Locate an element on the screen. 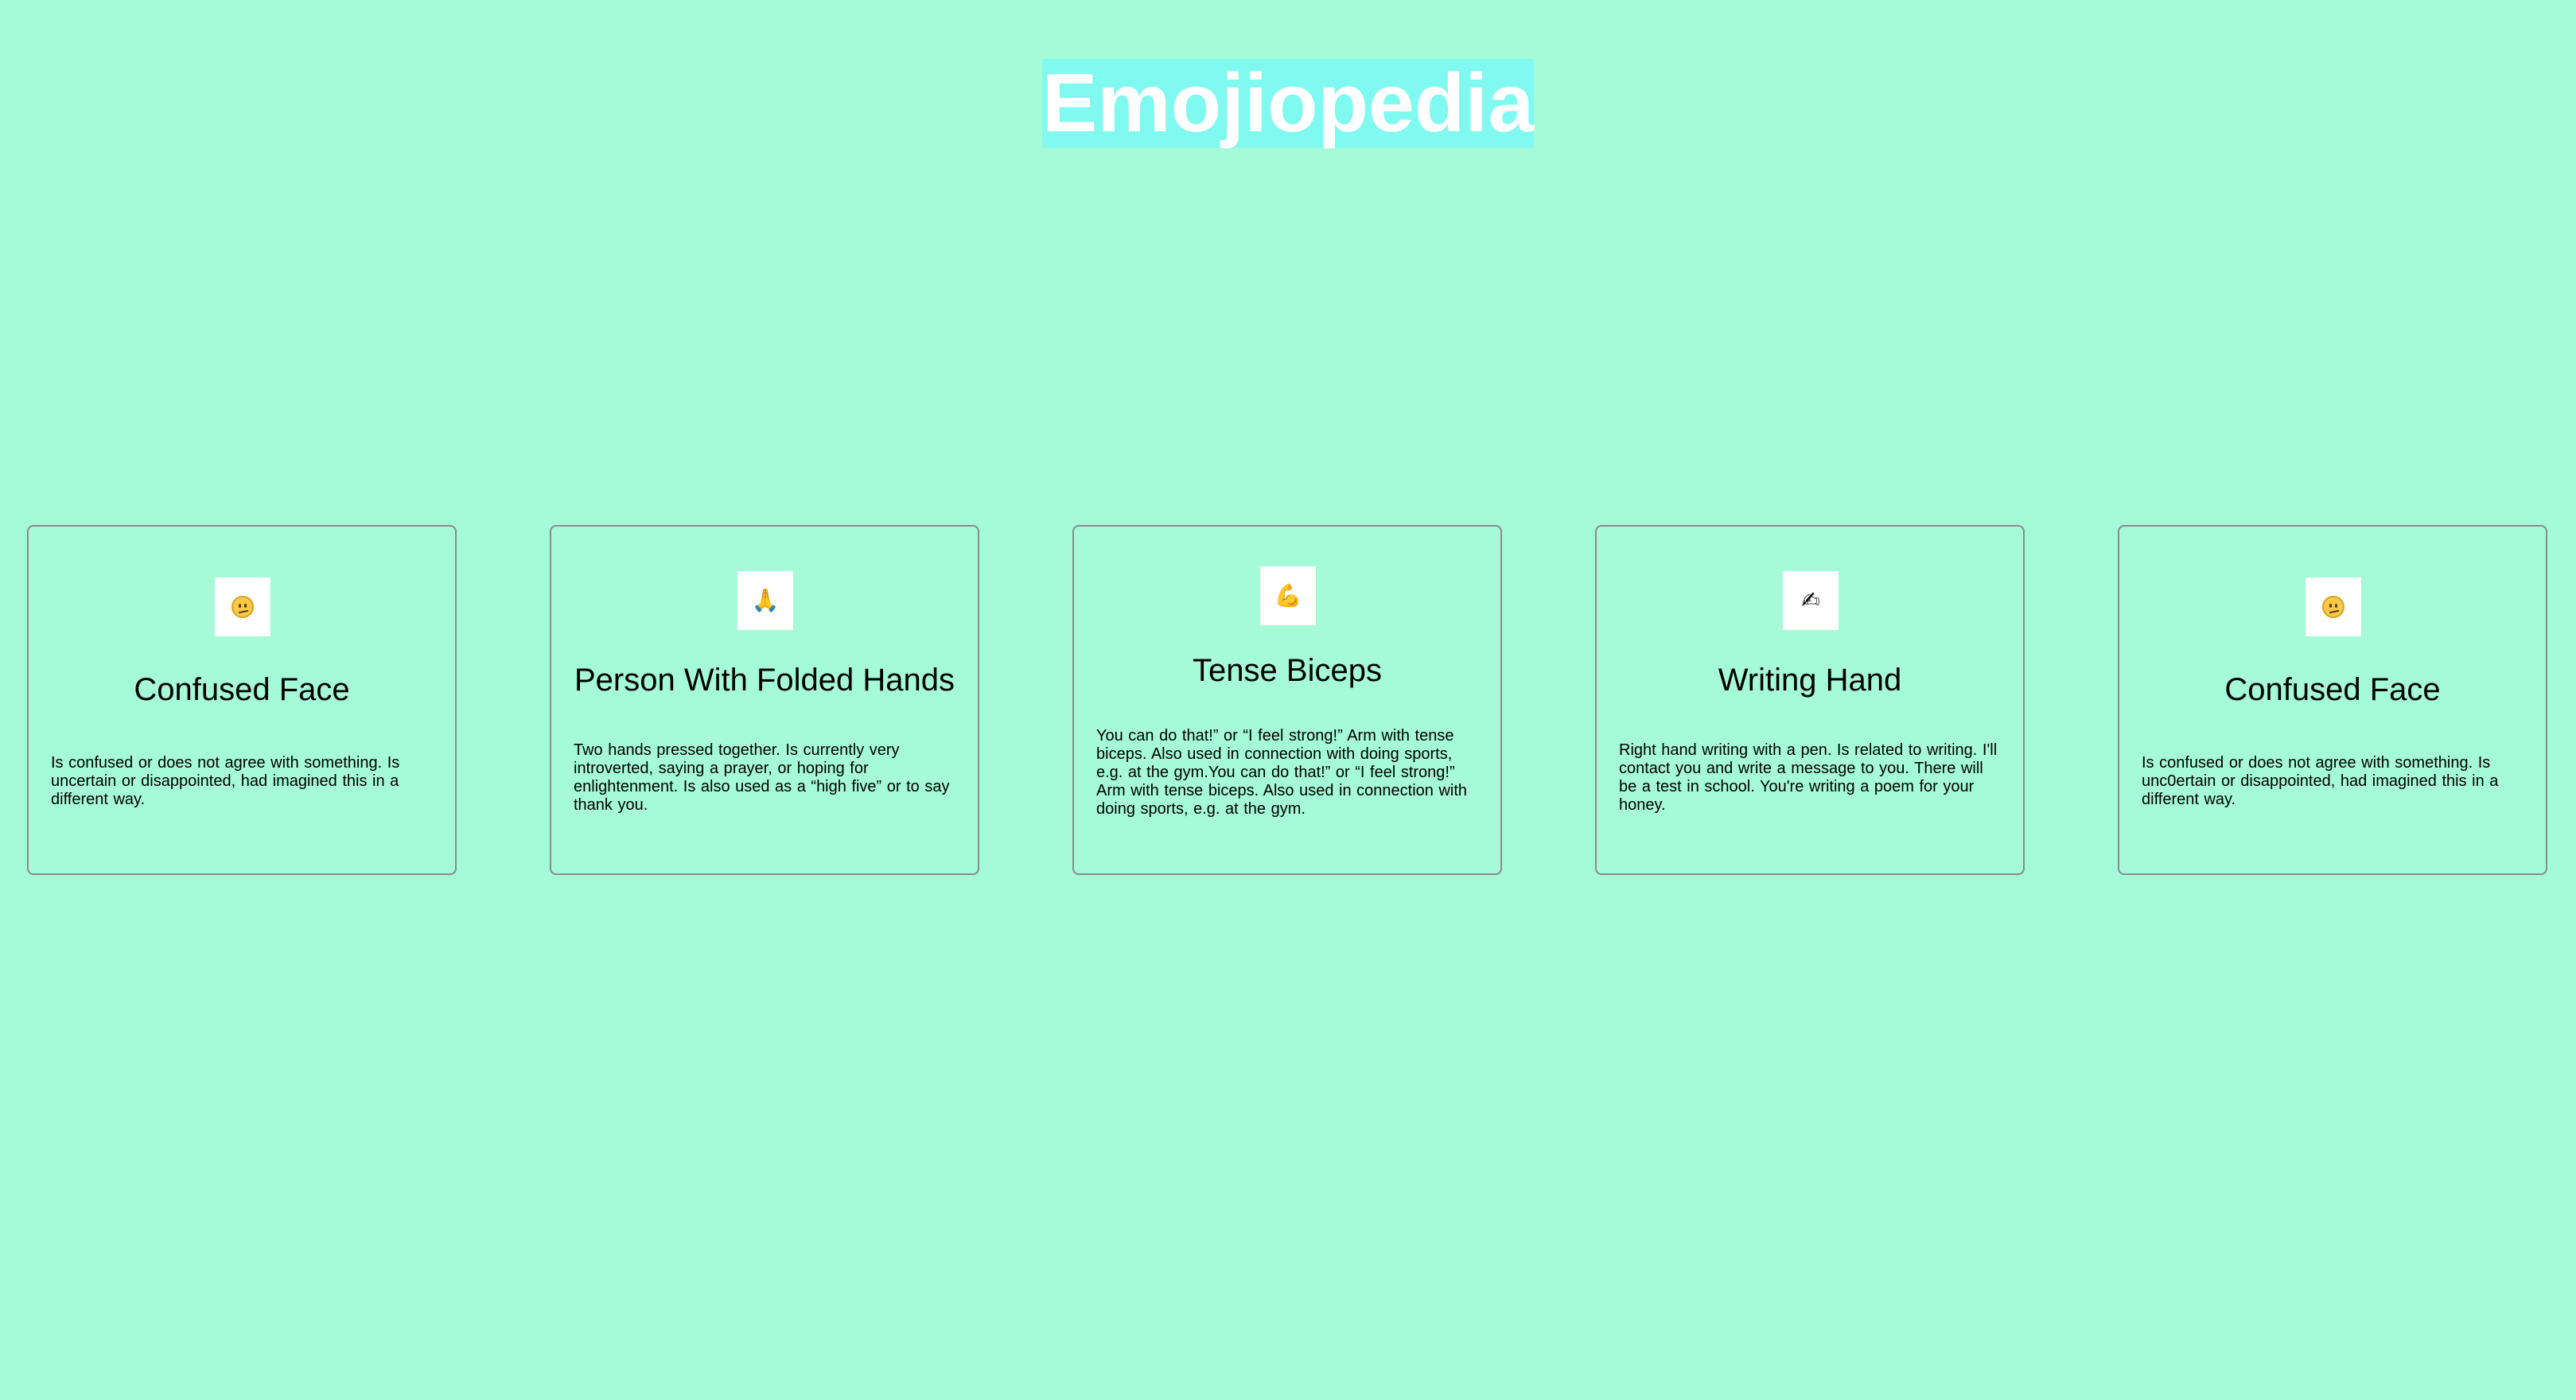  writing-hand-icon: ✍ is located at coordinates (1811, 600).